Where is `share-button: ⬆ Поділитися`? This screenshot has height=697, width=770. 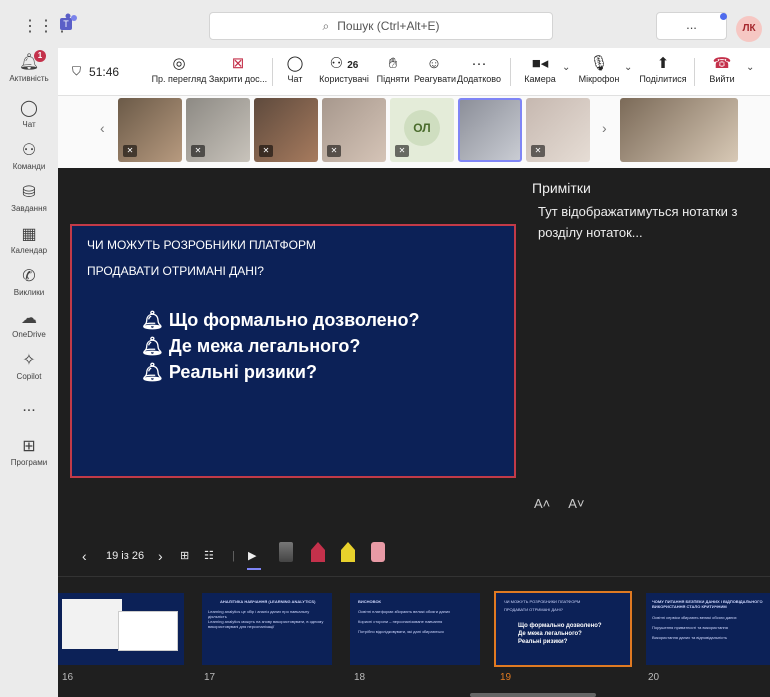
share-button: ⬆ Поділитися is located at coordinates (663, 69).